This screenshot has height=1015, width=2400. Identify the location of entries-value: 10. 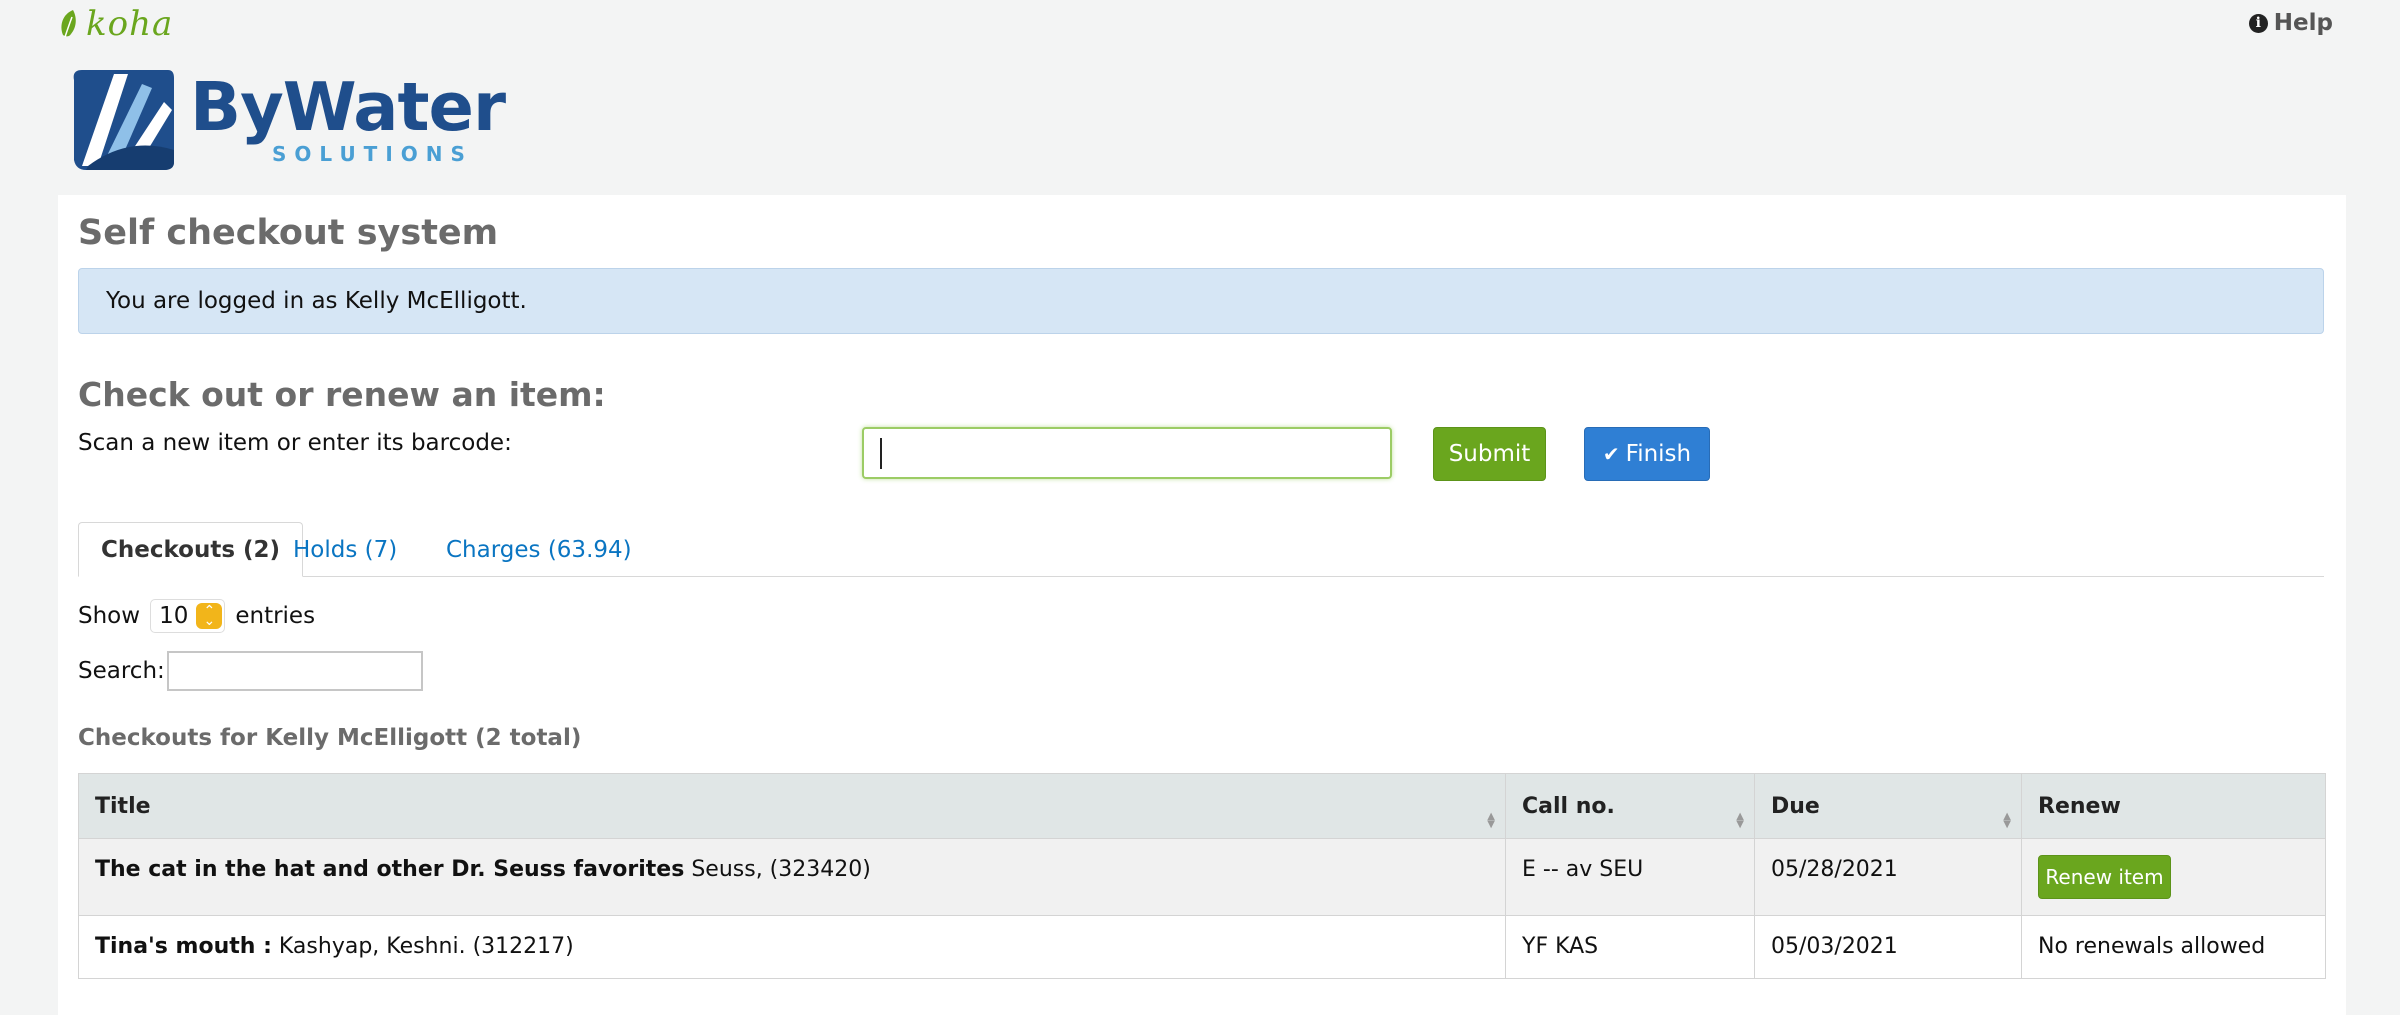
(174, 616).